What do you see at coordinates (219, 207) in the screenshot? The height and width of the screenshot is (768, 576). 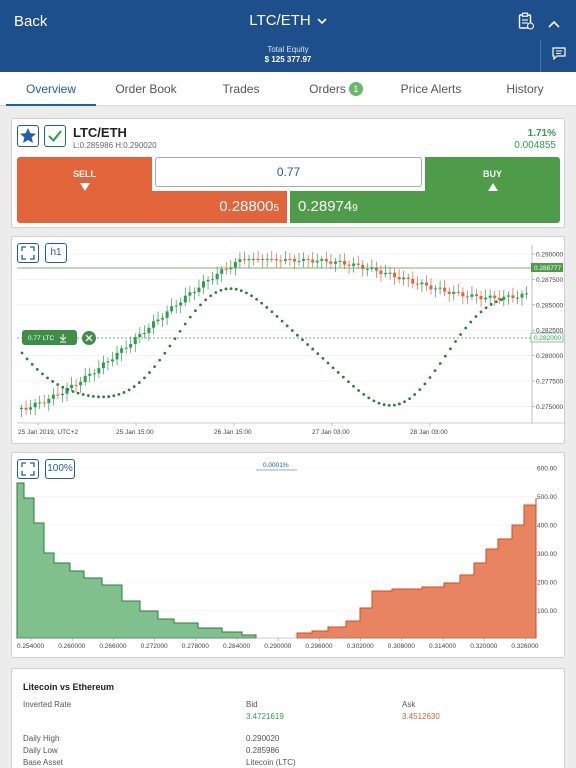 I see `sell-price: 0.288005` at bounding box center [219, 207].